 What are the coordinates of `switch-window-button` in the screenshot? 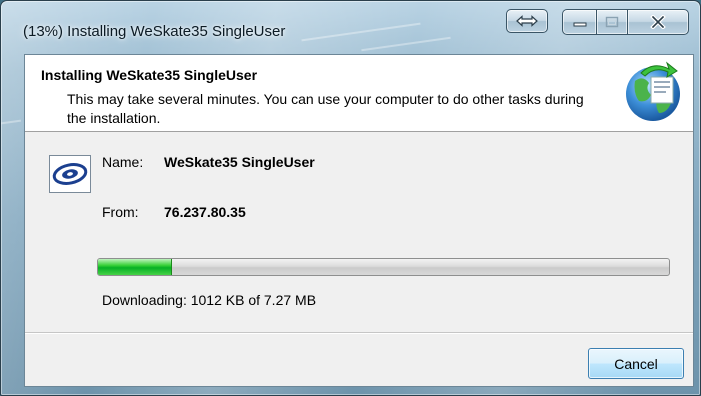 It's located at (527, 21).